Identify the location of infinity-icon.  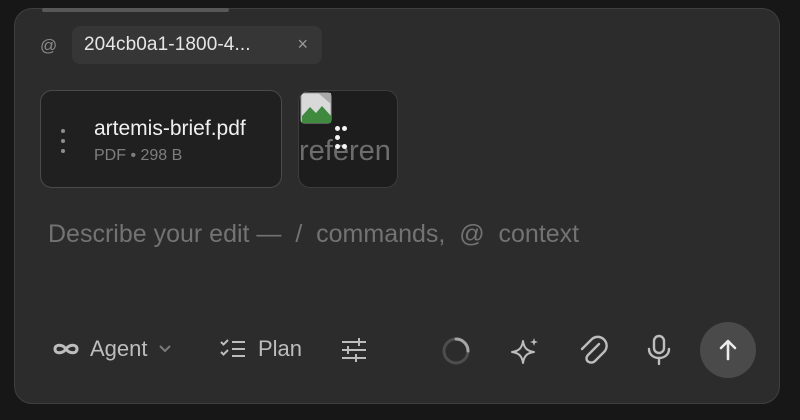
(66, 349).